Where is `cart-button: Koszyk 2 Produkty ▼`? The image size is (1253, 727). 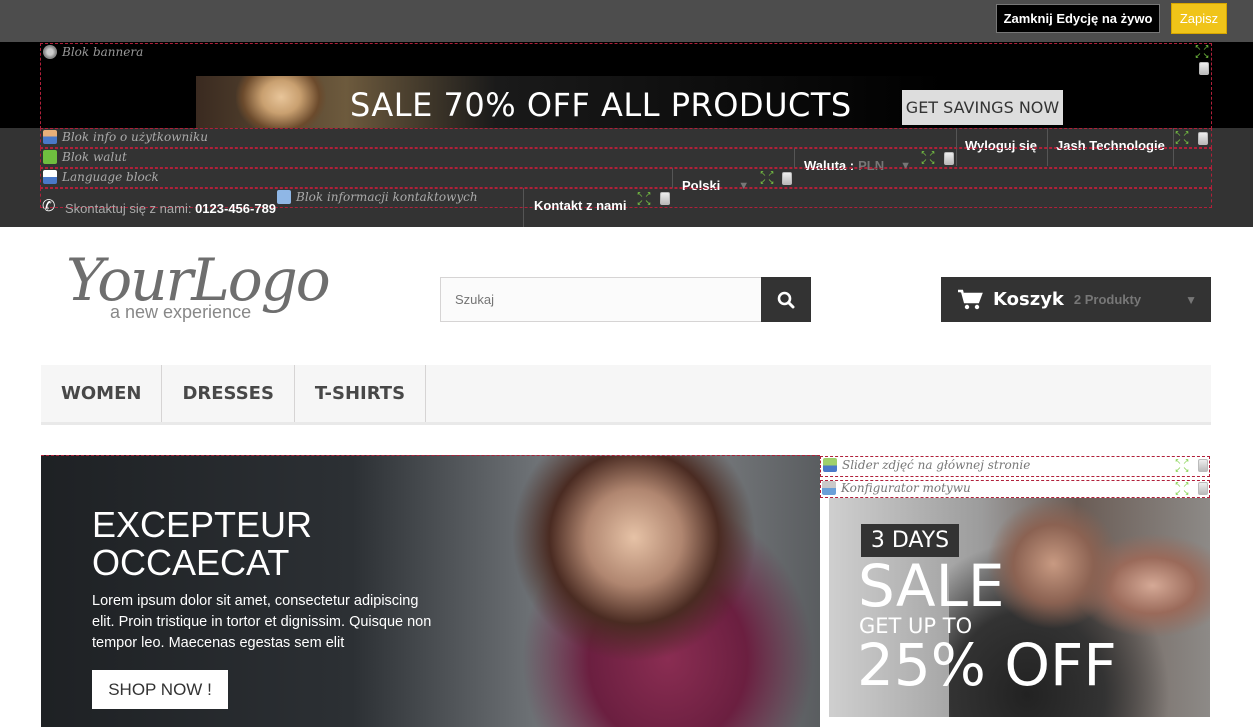
cart-button: Koszyk 2 Produkty ▼ is located at coordinates (1076, 299).